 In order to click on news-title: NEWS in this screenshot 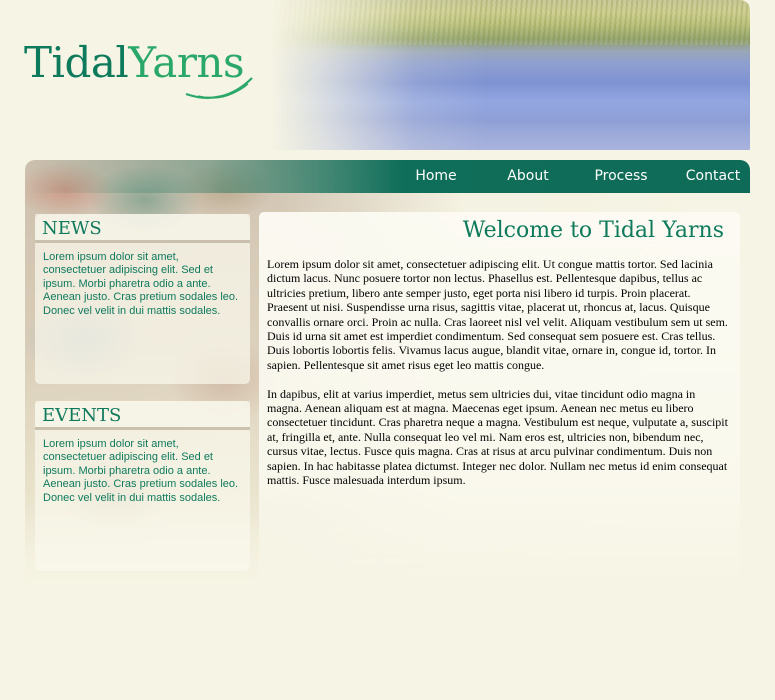, I will do `click(142, 228)`.